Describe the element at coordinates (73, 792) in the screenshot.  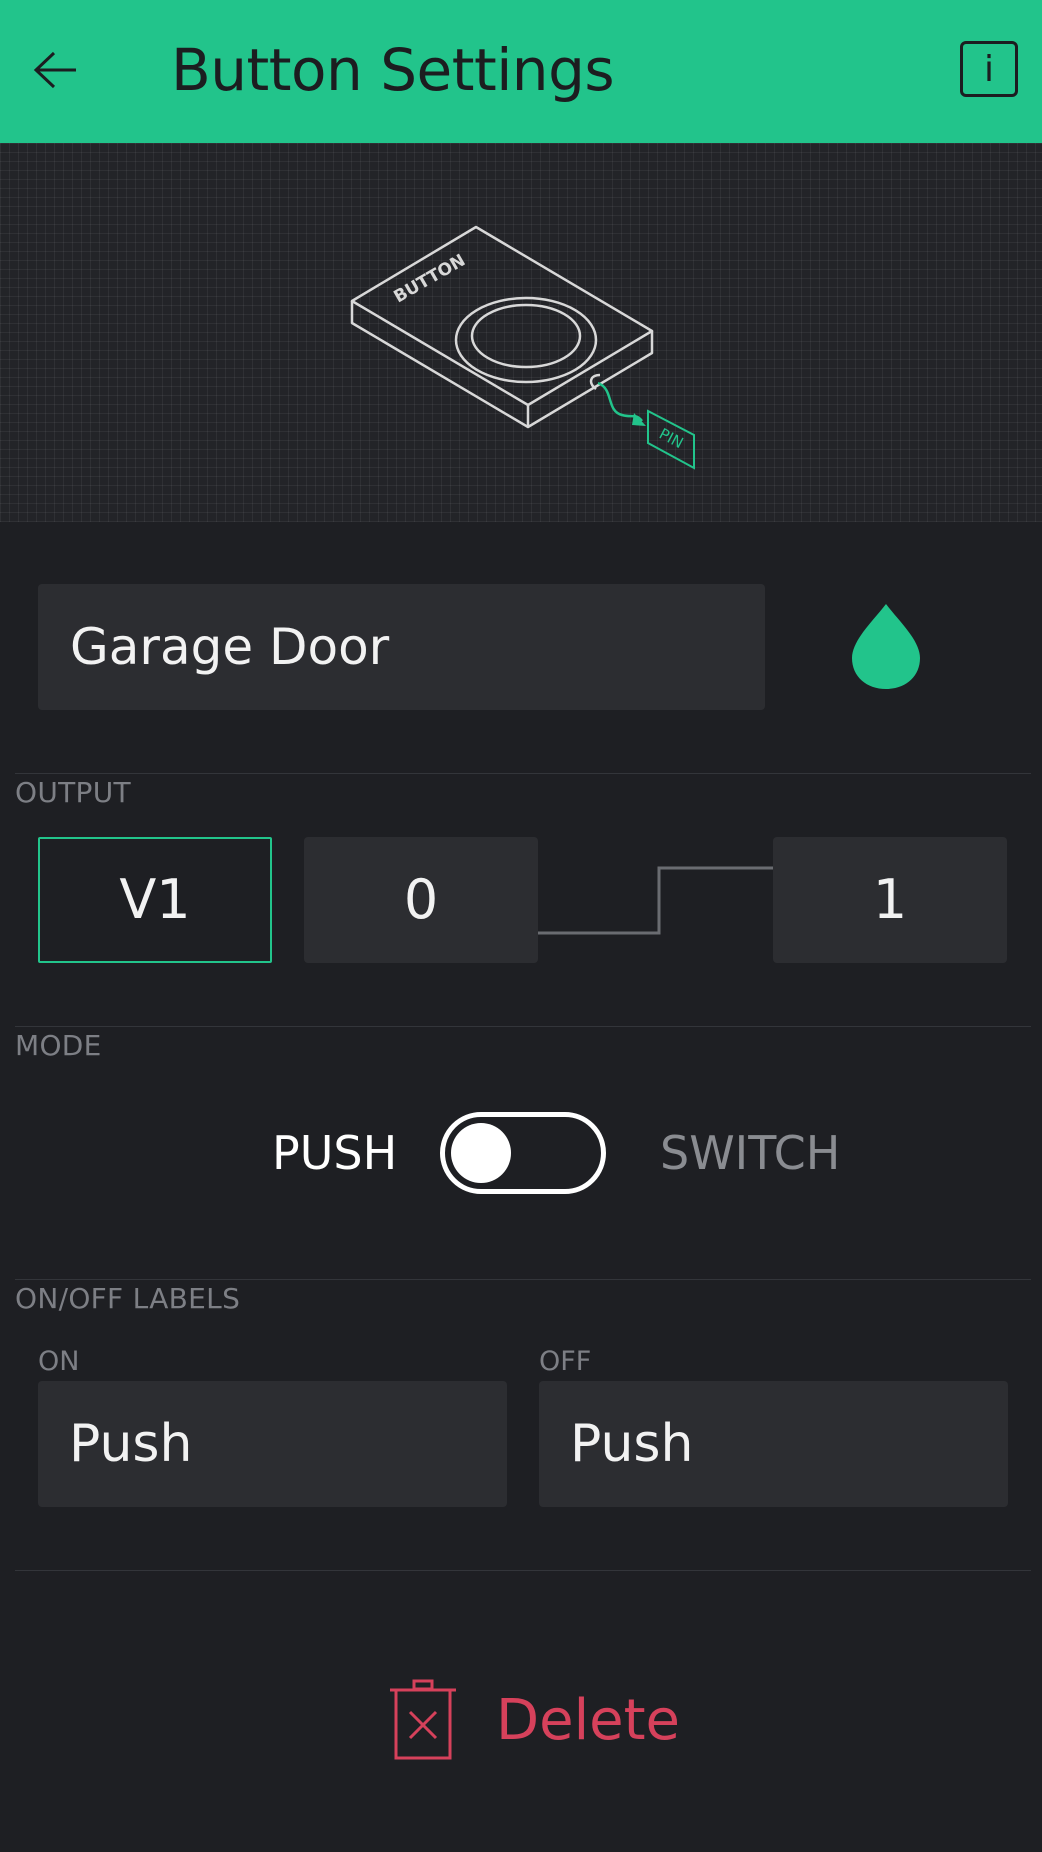
I see `output-section-label: OUTPUT` at that location.